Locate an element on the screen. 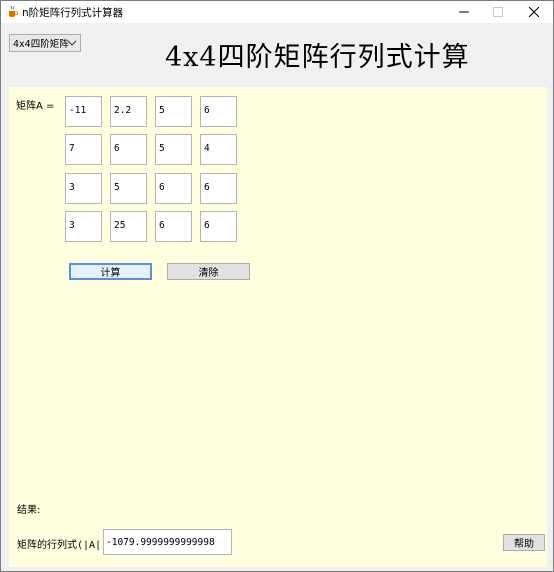 The height and width of the screenshot is (572, 554). matrix-cell-0-1: 2.2 is located at coordinates (128, 111).